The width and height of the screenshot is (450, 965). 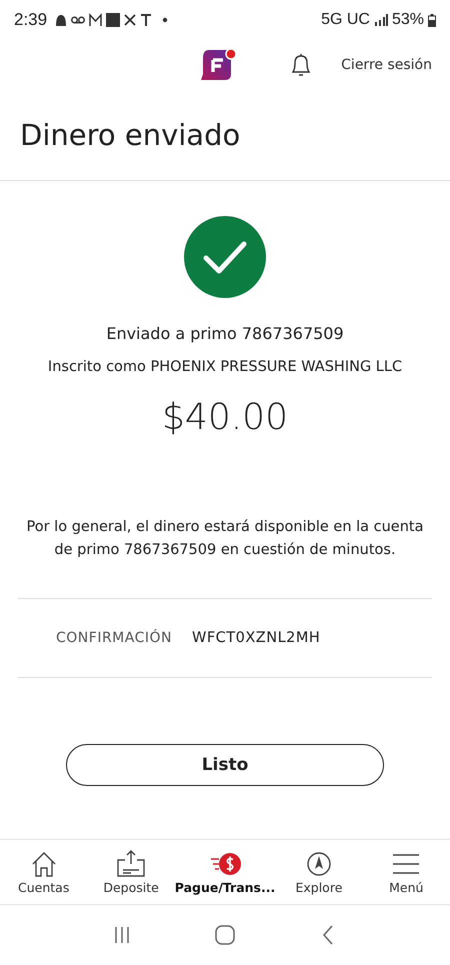 I want to click on logout-link: Cierre sesión, so click(x=386, y=65).